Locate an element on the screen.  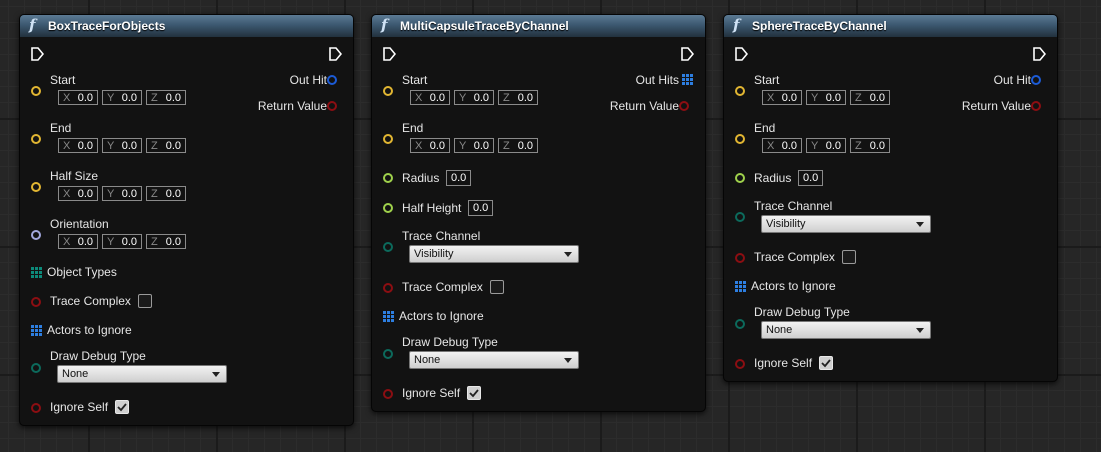
start-vector-input: X 0.0 Y 0.0 Z 0.0 is located at coordinates (476, 98).